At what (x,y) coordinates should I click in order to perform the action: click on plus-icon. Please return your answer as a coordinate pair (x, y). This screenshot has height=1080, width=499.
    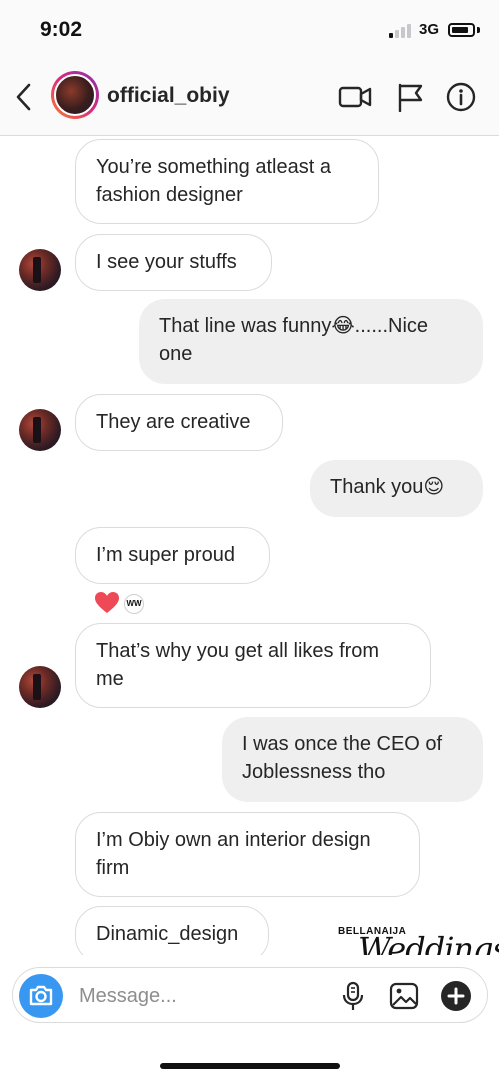
    Looking at the image, I should click on (456, 996).